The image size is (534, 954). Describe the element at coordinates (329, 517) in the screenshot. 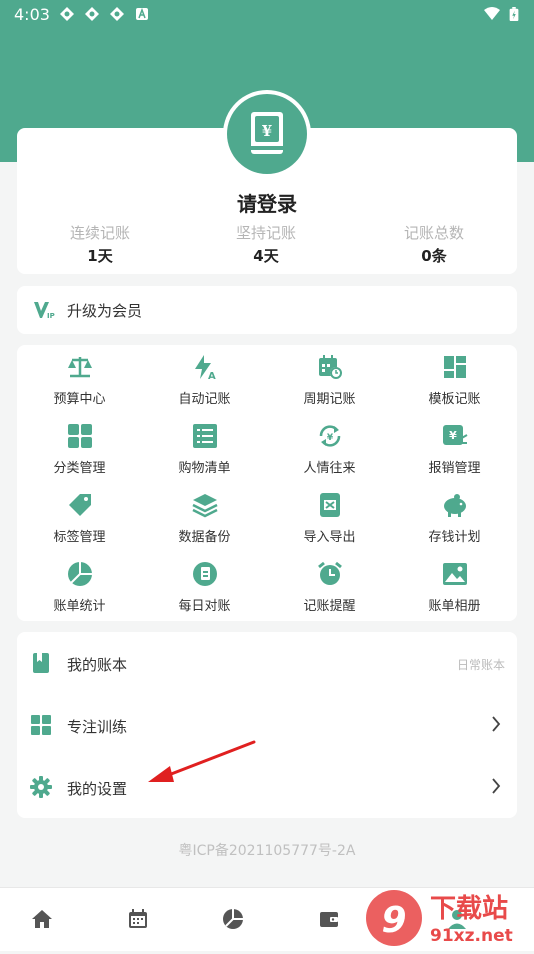

I see `feature-excel: 导入导出` at that location.